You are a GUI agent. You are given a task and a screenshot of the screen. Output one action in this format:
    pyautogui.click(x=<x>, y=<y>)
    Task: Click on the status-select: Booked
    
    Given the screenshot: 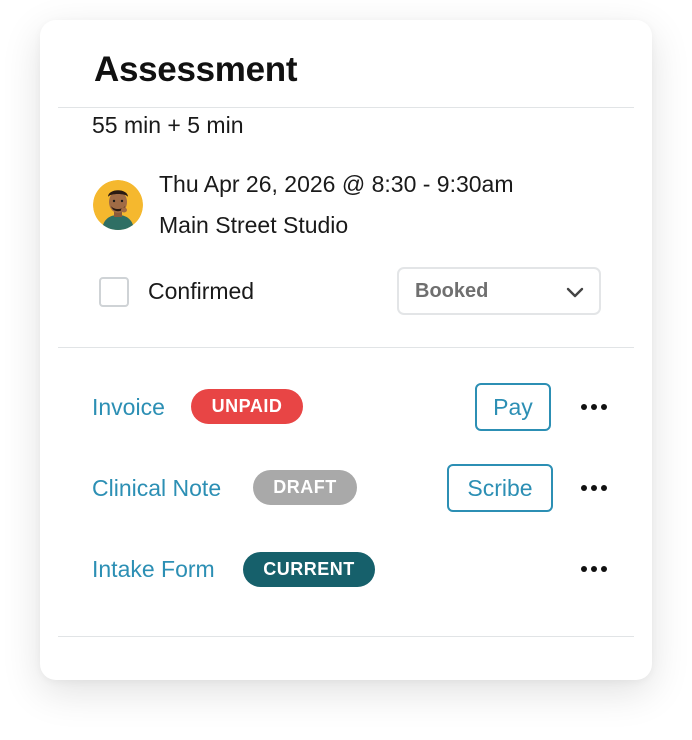 What is the action you would take?
    pyautogui.click(x=499, y=291)
    